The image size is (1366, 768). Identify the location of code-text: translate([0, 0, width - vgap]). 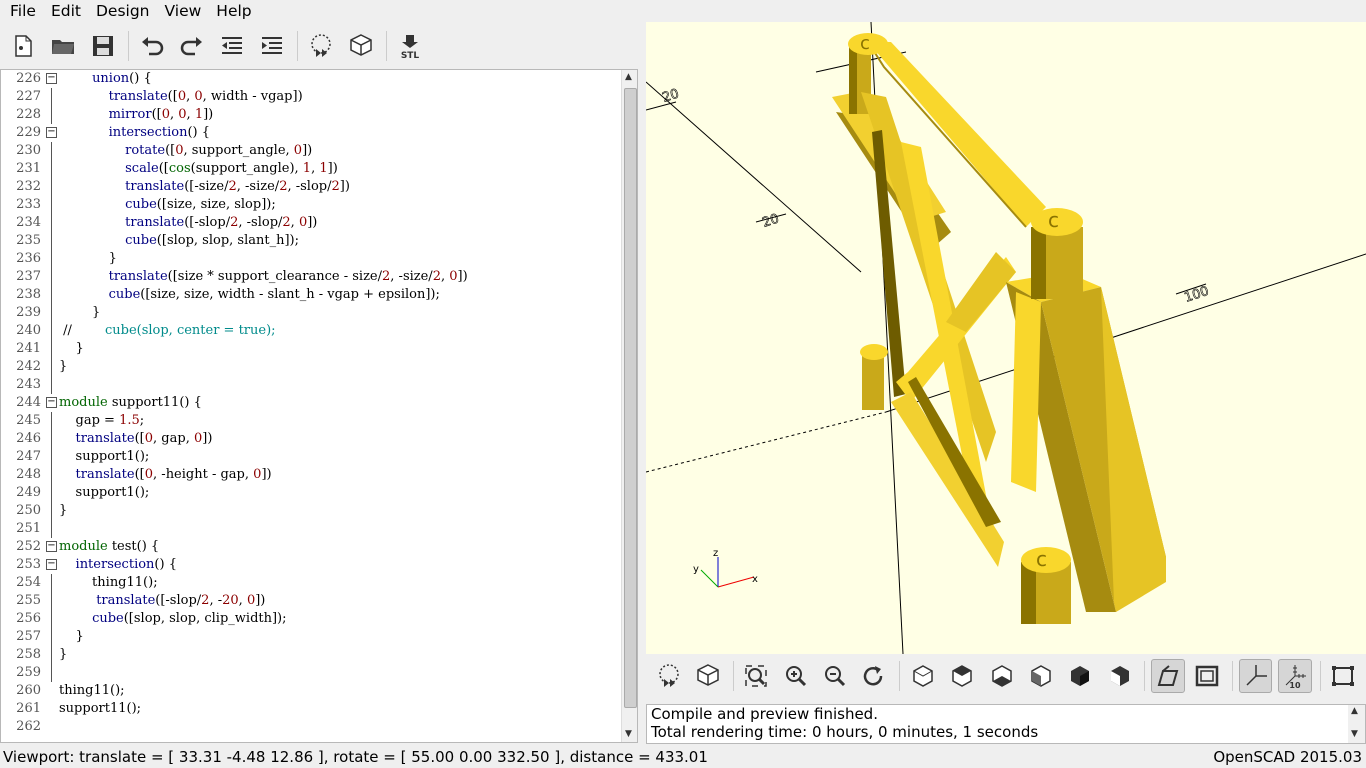
(205, 96).